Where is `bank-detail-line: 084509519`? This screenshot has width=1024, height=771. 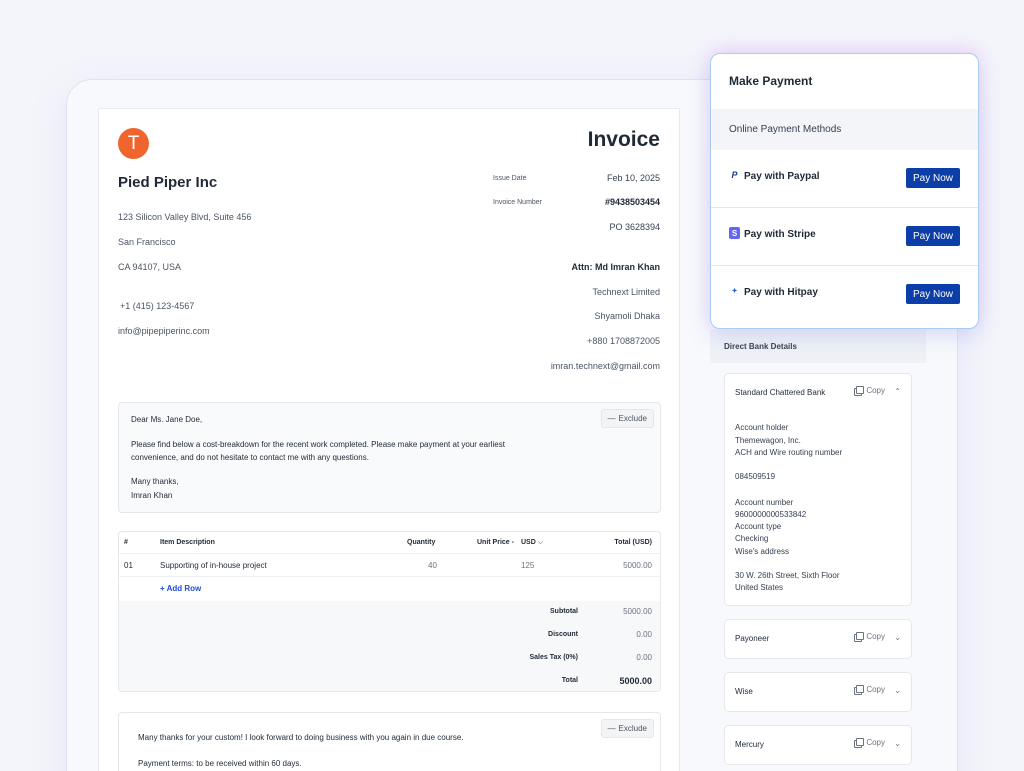
bank-detail-line: 084509519 is located at coordinates (755, 476).